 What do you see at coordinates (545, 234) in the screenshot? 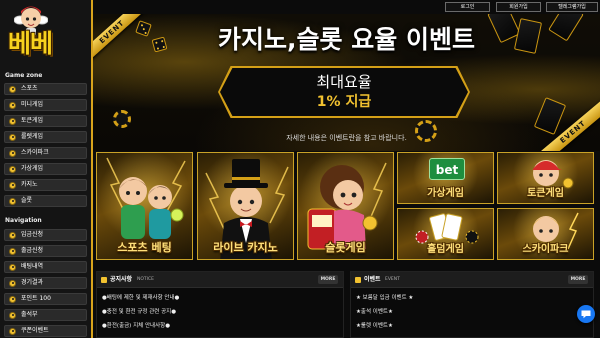
I see `game-card-skypark: 스카이파크` at bounding box center [545, 234].